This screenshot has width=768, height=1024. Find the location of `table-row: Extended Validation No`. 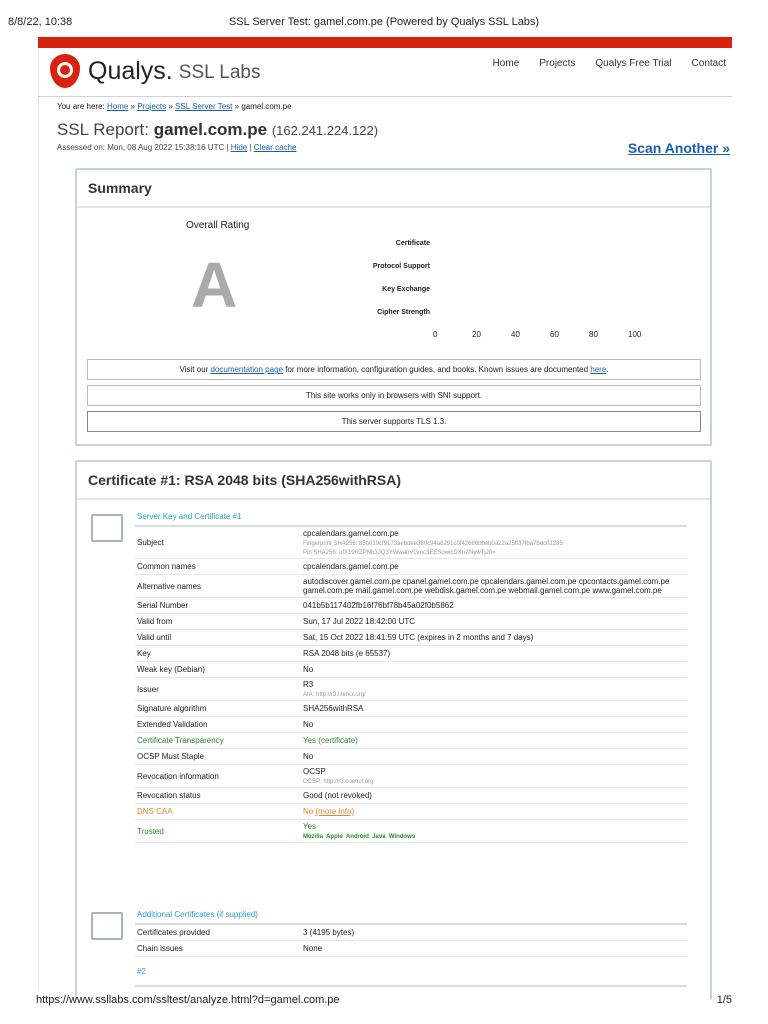

table-row: Extended Validation No is located at coordinates (411, 725).